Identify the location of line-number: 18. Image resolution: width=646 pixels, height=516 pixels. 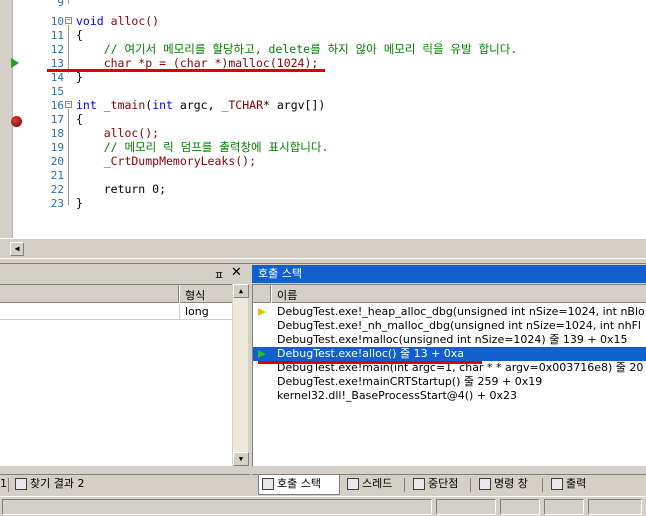
(57, 133).